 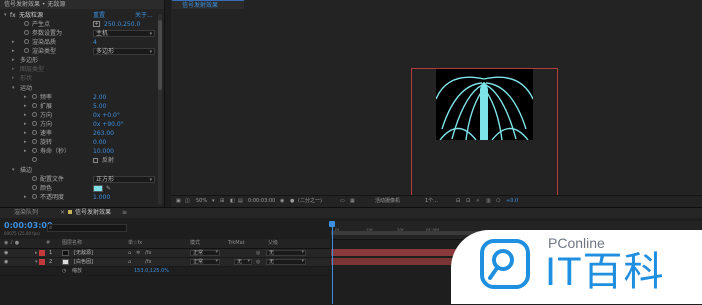 I want to click on tab-render-queue: 渲染队列, so click(x=26, y=213).